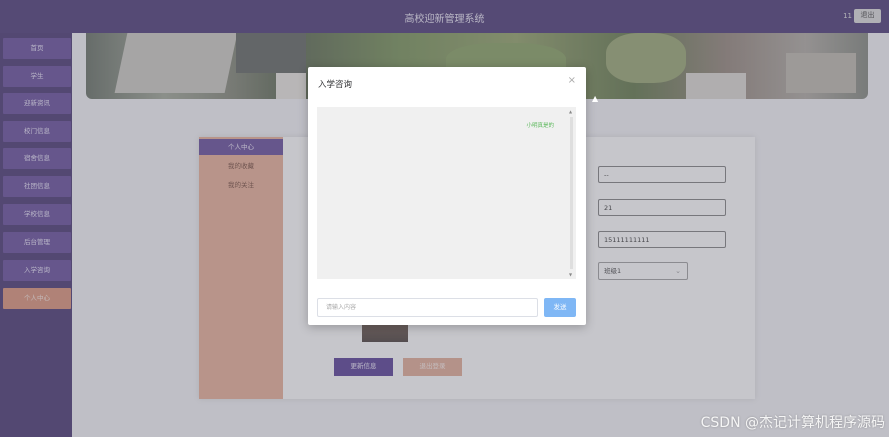  I want to click on dialog-title: 入学咨询, so click(335, 85).